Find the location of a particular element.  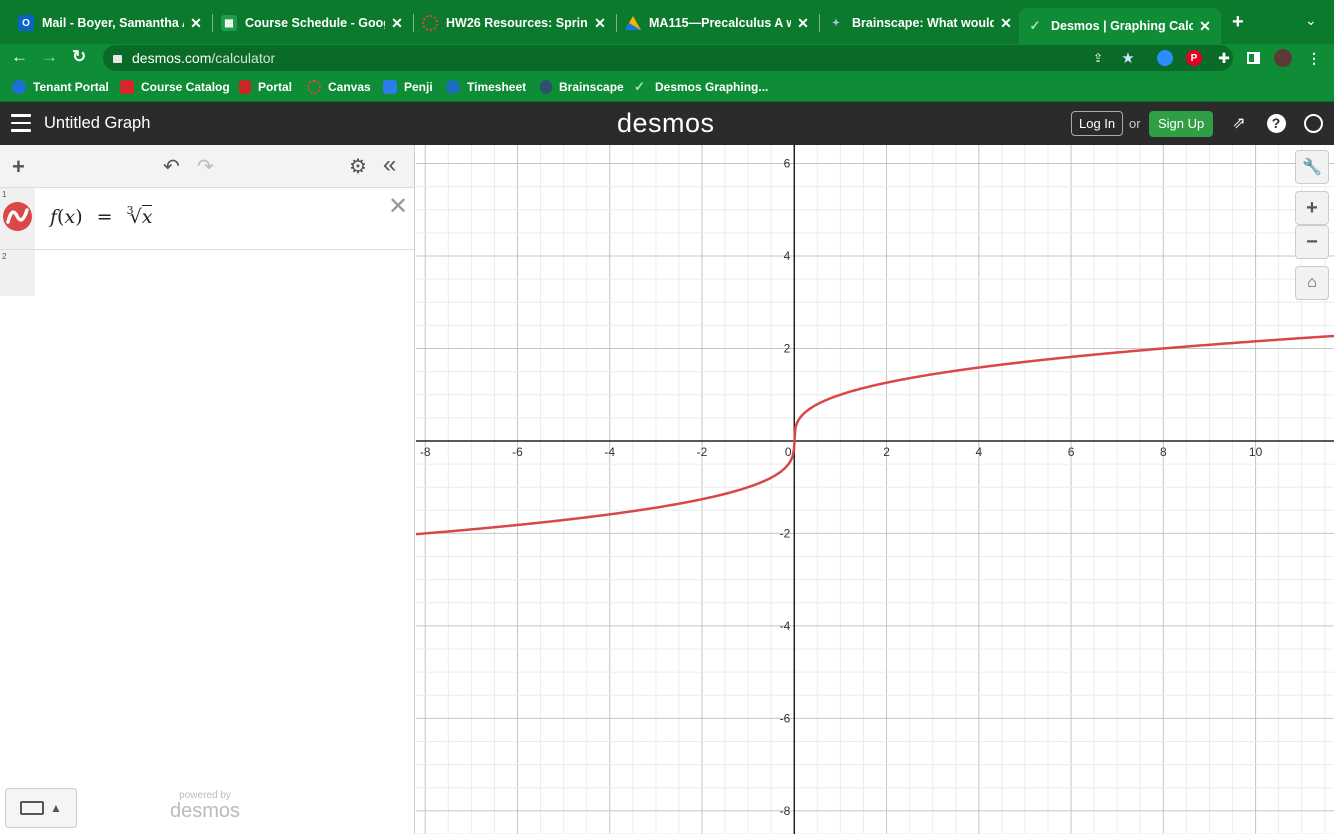

course-catalog-icon is located at coordinates (127, 87).